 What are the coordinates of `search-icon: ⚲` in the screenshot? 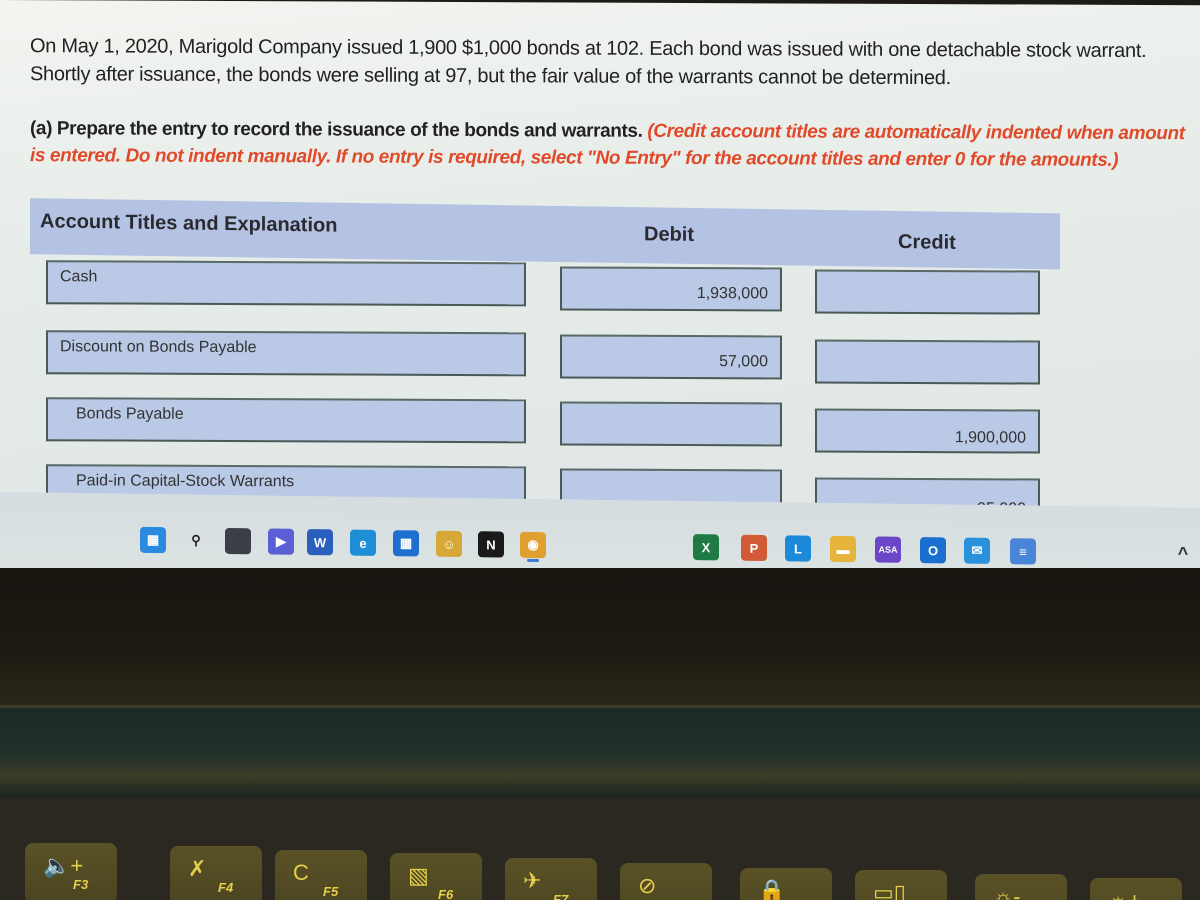 It's located at (196, 540).